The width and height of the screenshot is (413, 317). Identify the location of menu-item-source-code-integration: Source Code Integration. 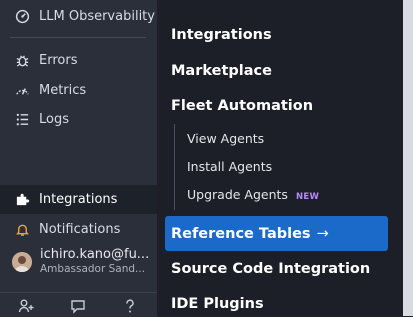
(270, 269).